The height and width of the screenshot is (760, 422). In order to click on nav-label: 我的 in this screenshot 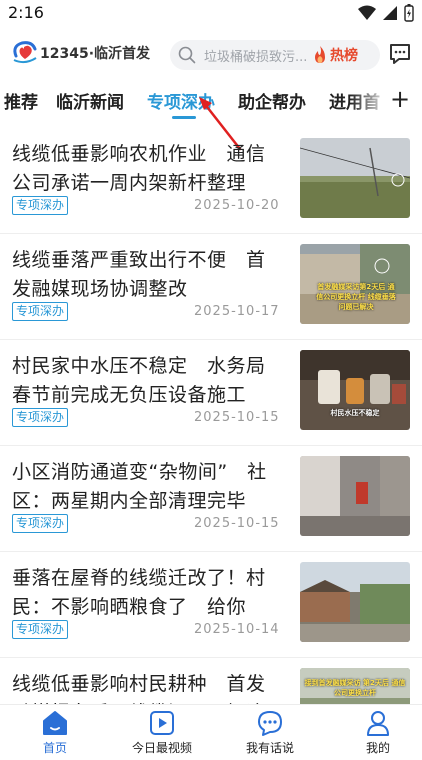, I will do `click(377, 748)`.